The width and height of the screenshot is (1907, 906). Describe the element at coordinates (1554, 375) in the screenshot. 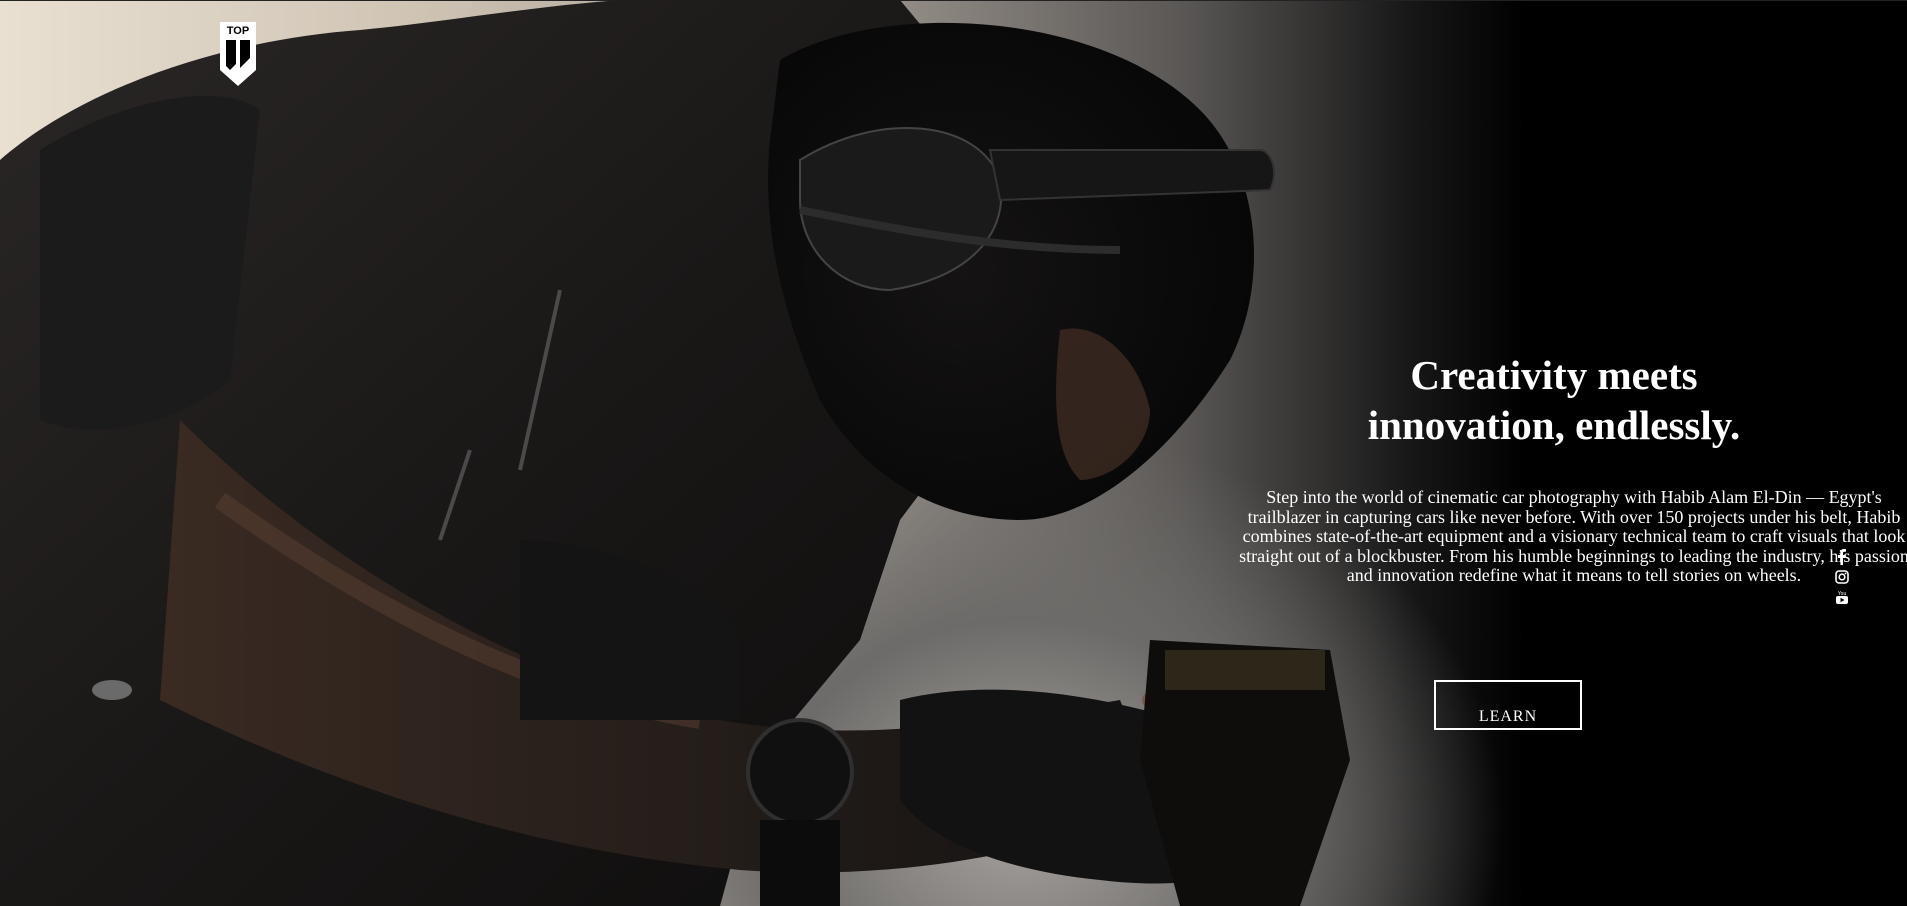

I see `hero-headline-line1: Creativity meets` at that location.